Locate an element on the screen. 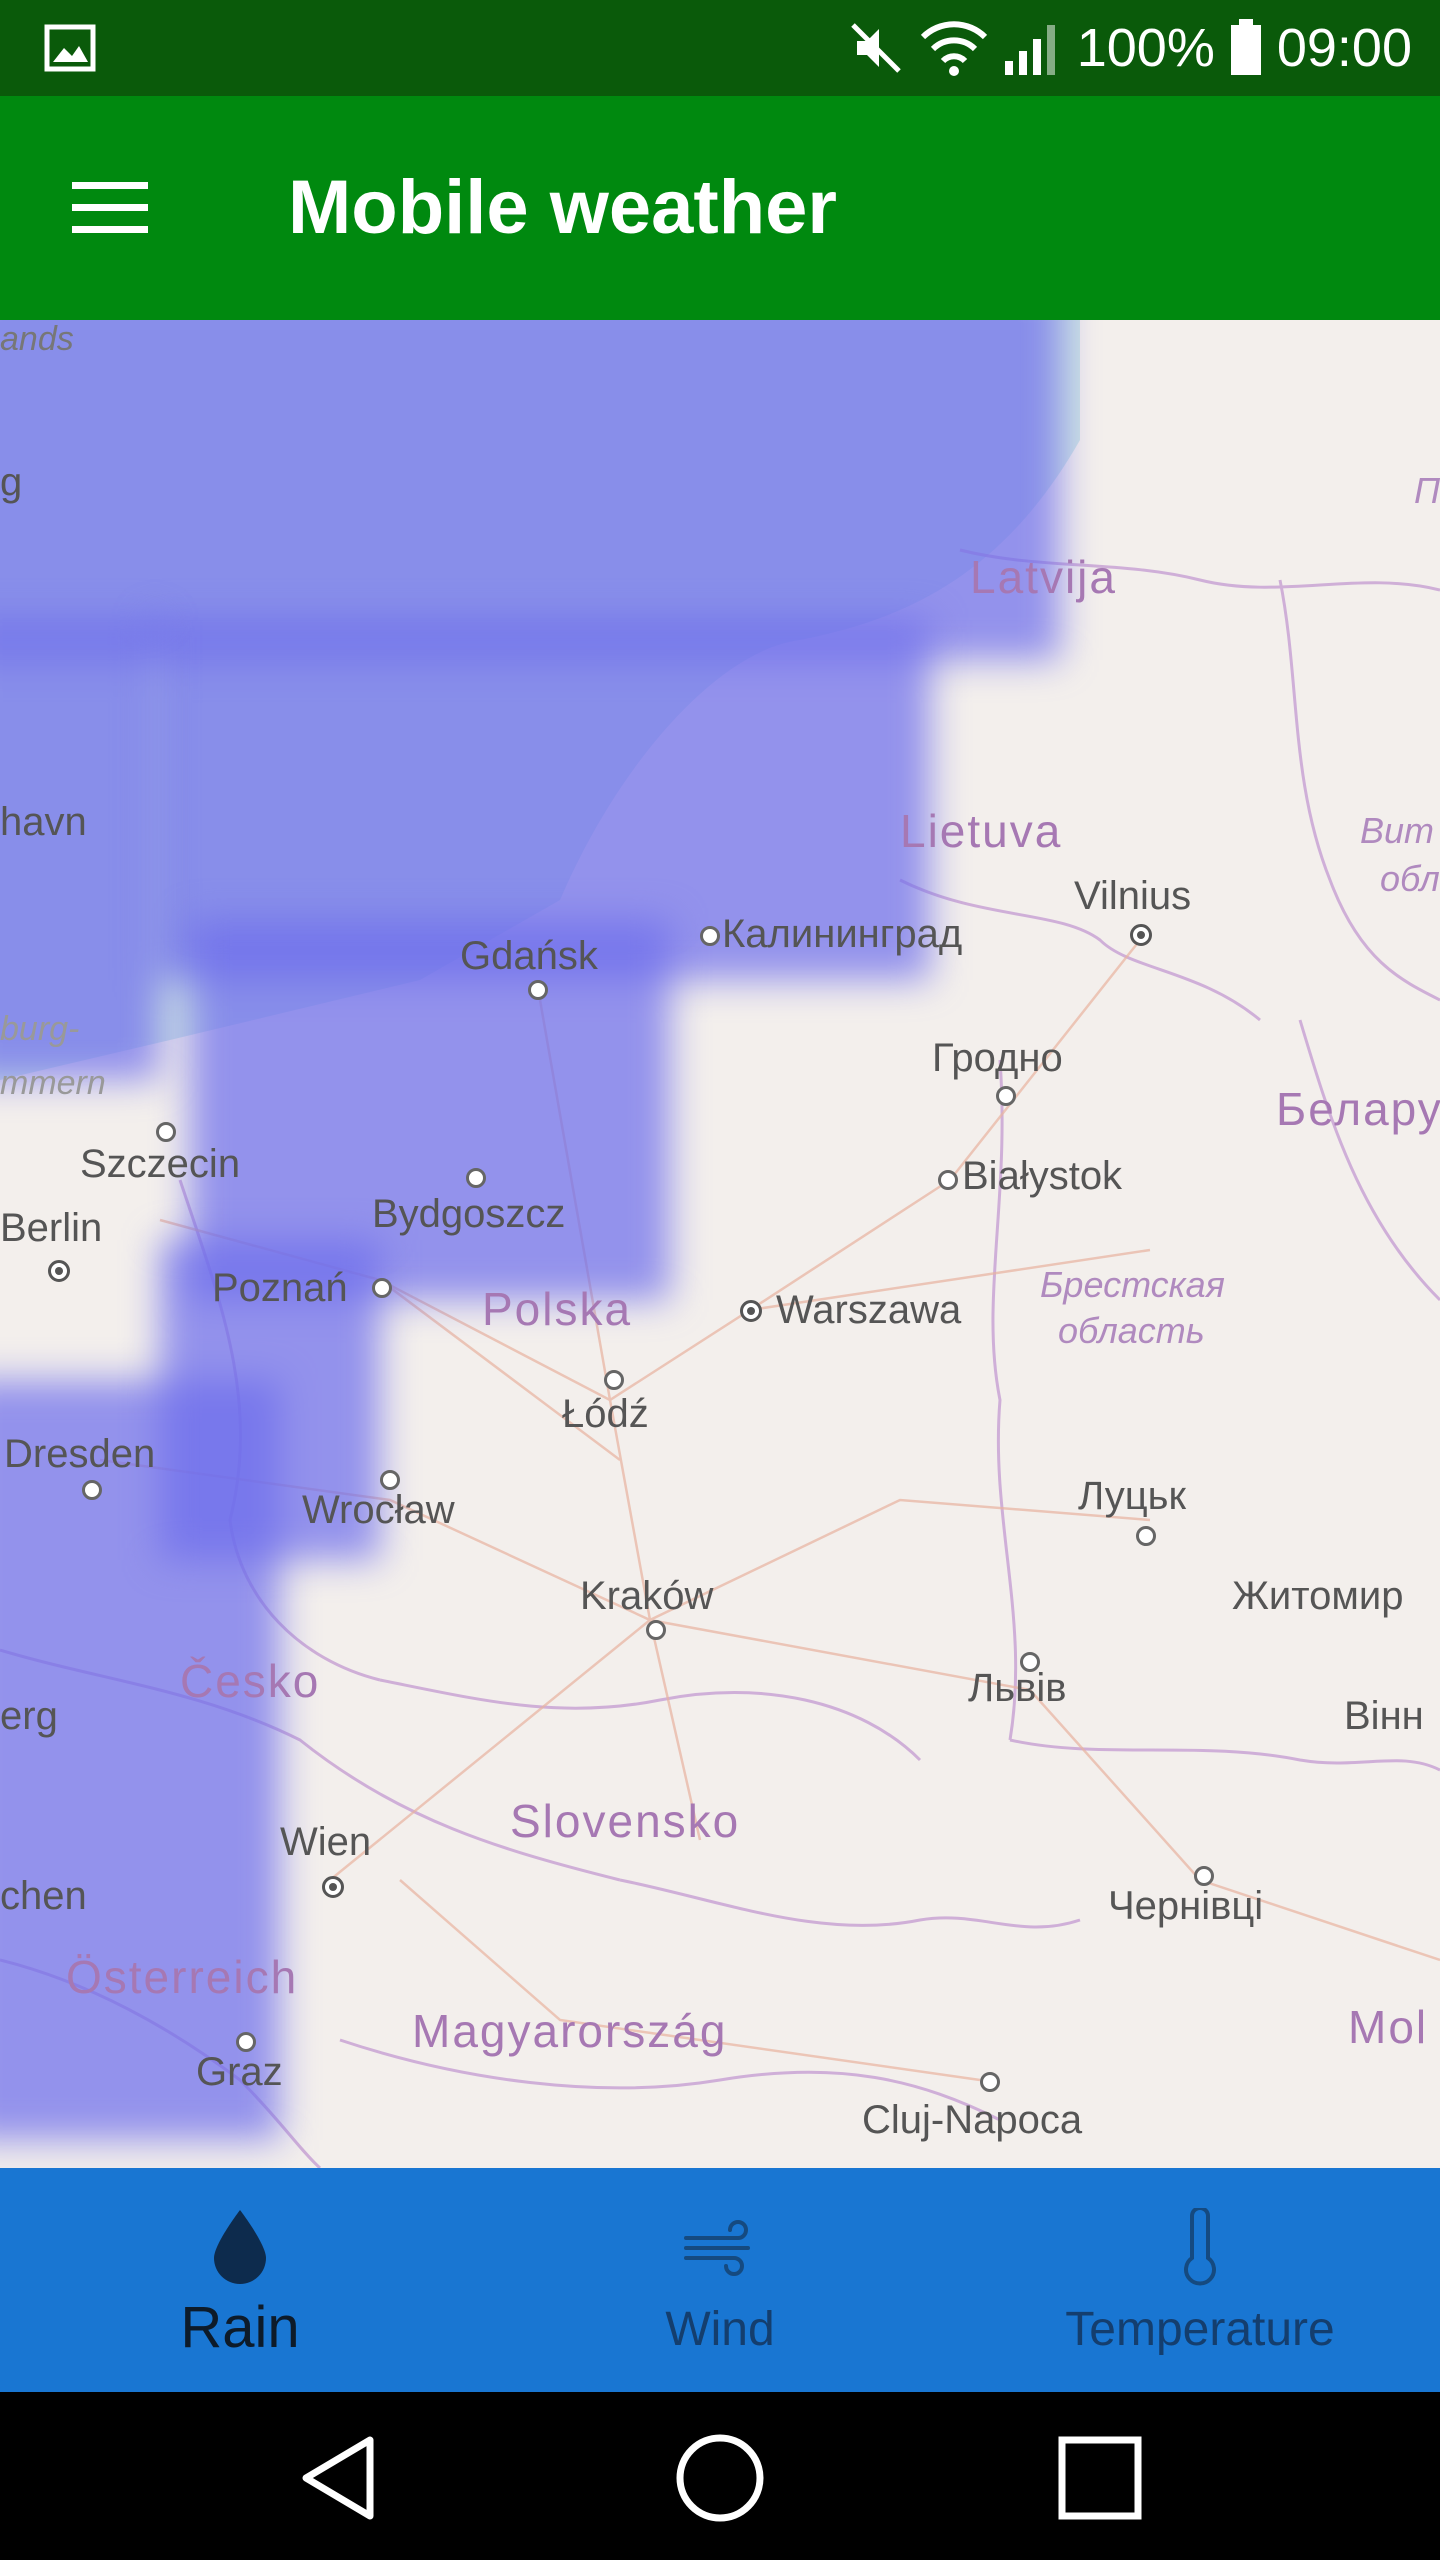  battery-icon is located at coordinates (1245, 47).